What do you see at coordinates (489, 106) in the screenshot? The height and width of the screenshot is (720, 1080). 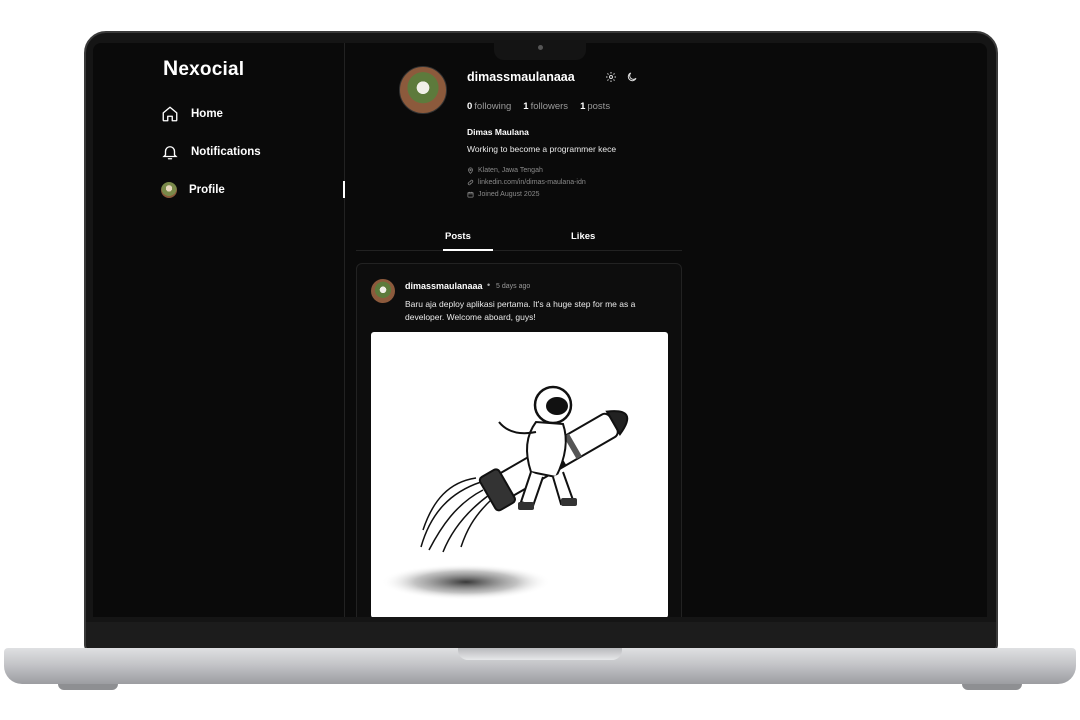 I see `following-stat: 0 following` at bounding box center [489, 106].